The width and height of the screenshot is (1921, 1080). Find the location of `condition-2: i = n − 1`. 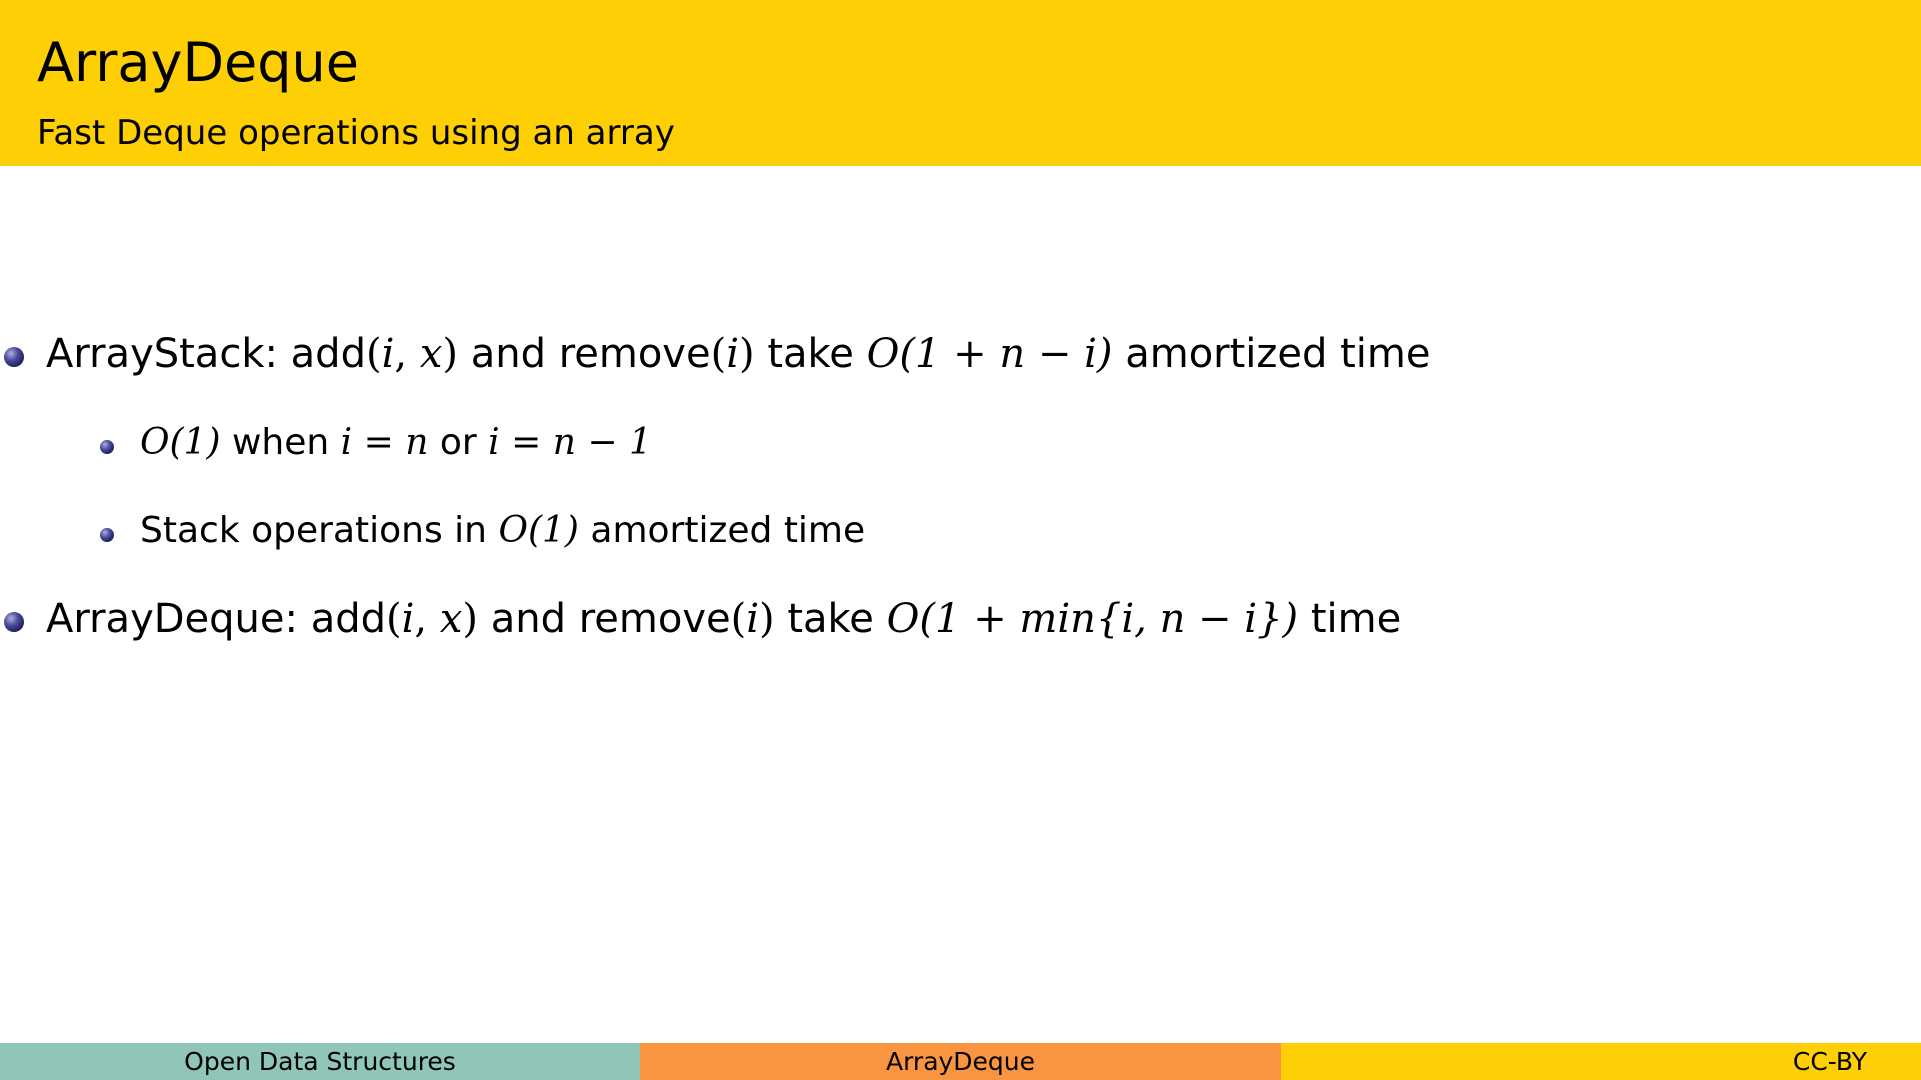

condition-2: i = n − 1 is located at coordinates (570, 442).